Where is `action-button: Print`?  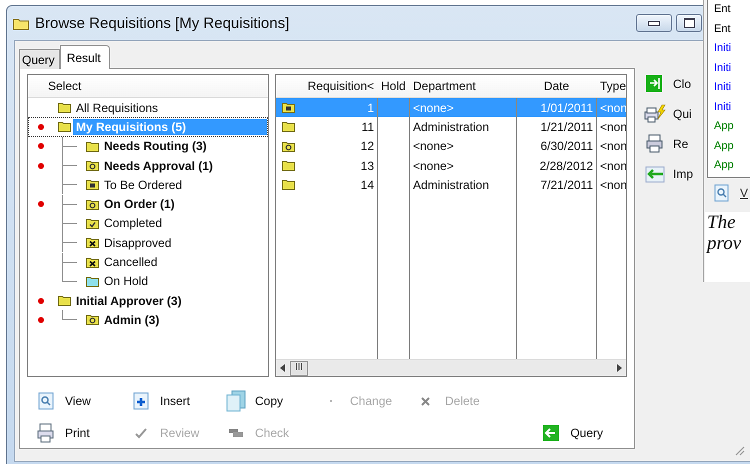 action-button: Print is located at coordinates (82, 433).